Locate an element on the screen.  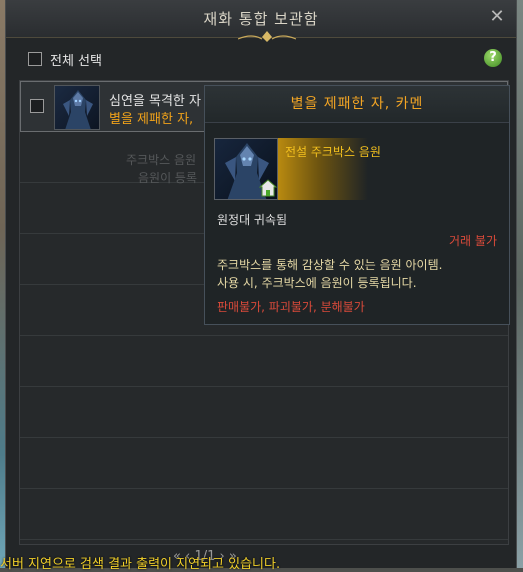
select-all-checkbox is located at coordinates (35, 59).